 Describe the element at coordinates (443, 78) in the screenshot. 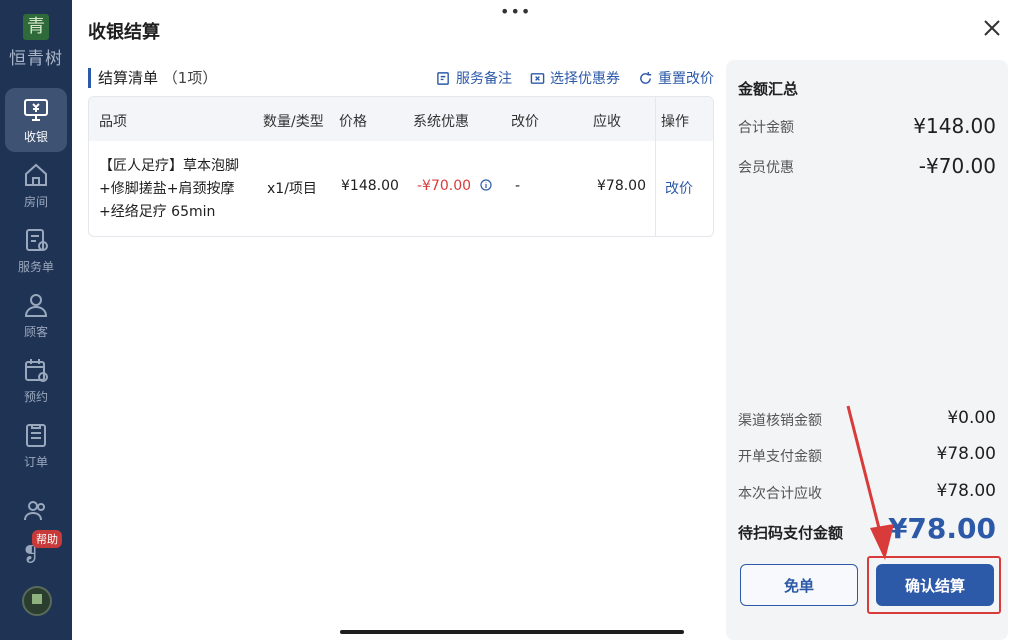

I see `edit-note-icon` at that location.